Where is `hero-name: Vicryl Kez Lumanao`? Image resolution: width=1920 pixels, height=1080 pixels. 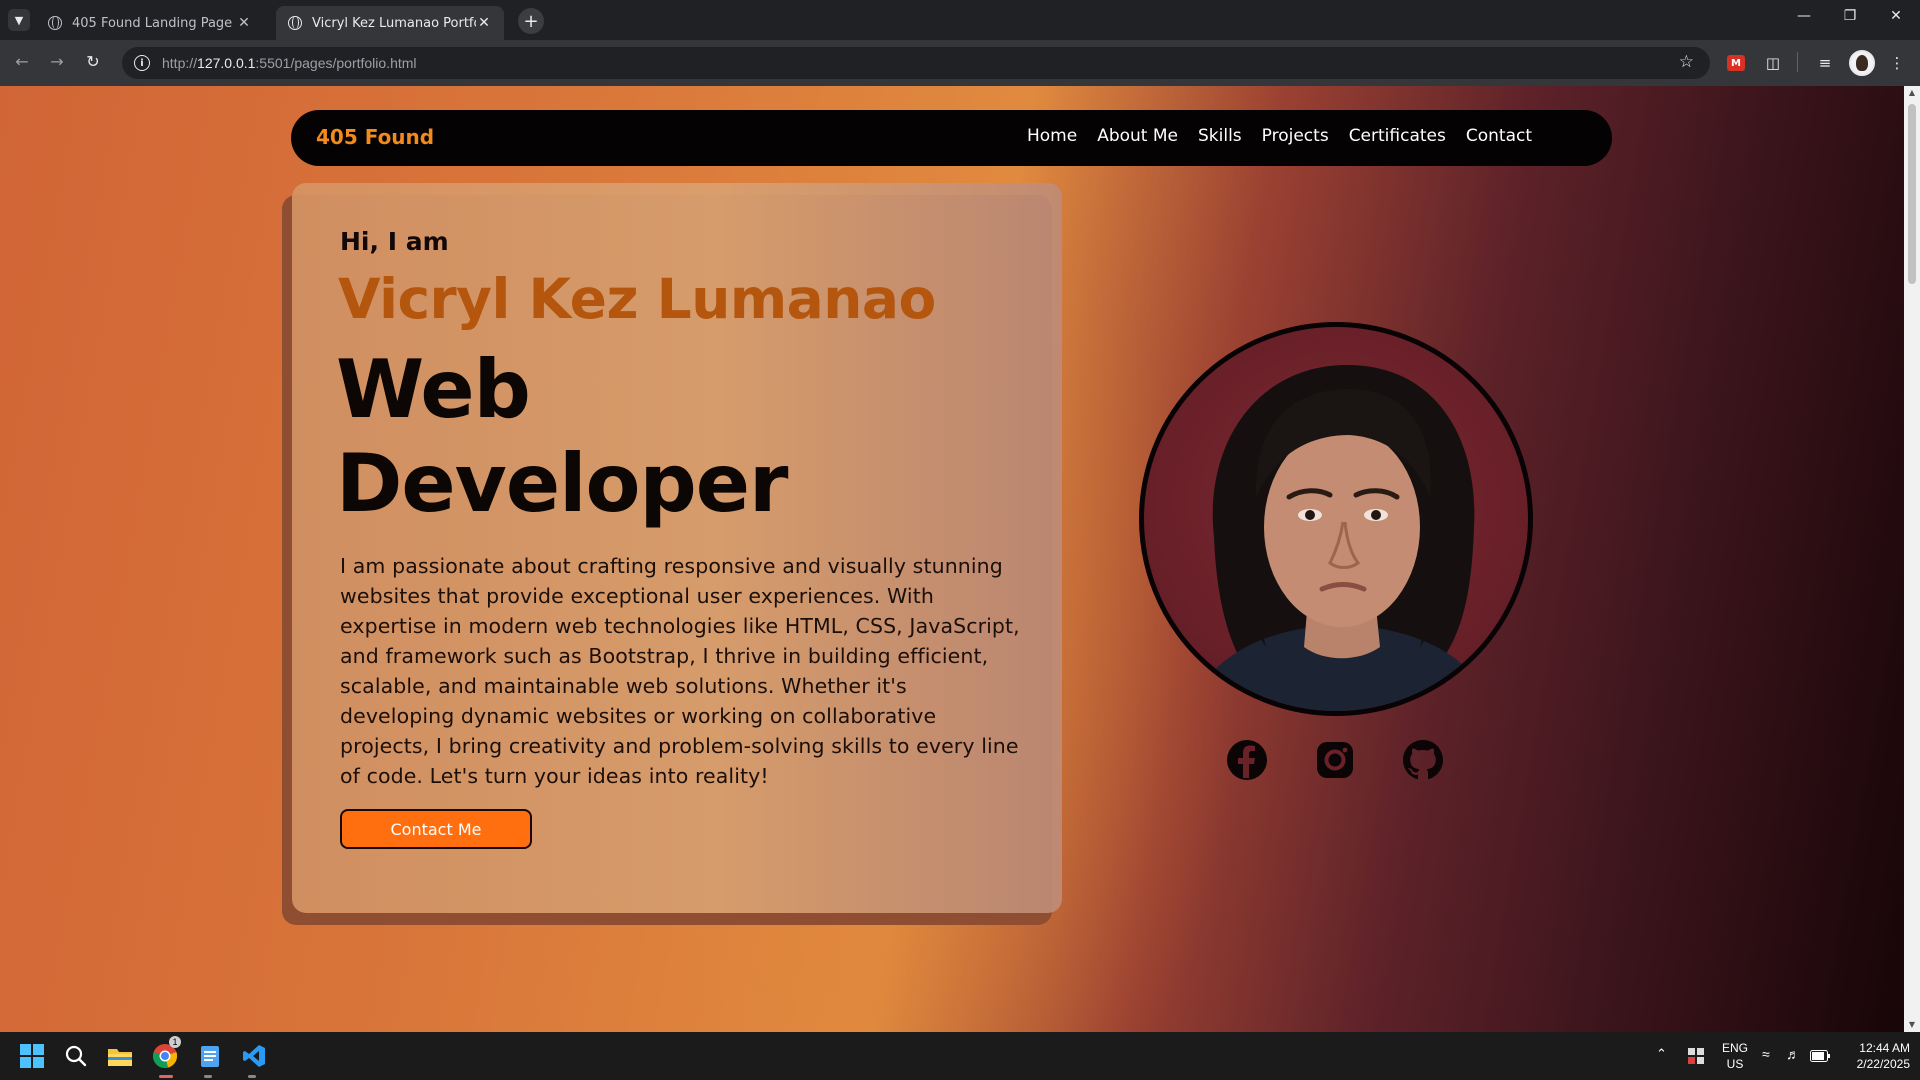 hero-name: Vicryl Kez Lumanao is located at coordinates (637, 299).